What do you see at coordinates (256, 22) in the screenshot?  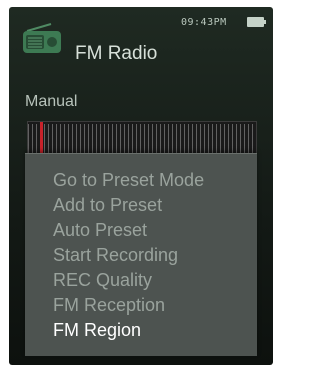 I see `battery-icon` at bounding box center [256, 22].